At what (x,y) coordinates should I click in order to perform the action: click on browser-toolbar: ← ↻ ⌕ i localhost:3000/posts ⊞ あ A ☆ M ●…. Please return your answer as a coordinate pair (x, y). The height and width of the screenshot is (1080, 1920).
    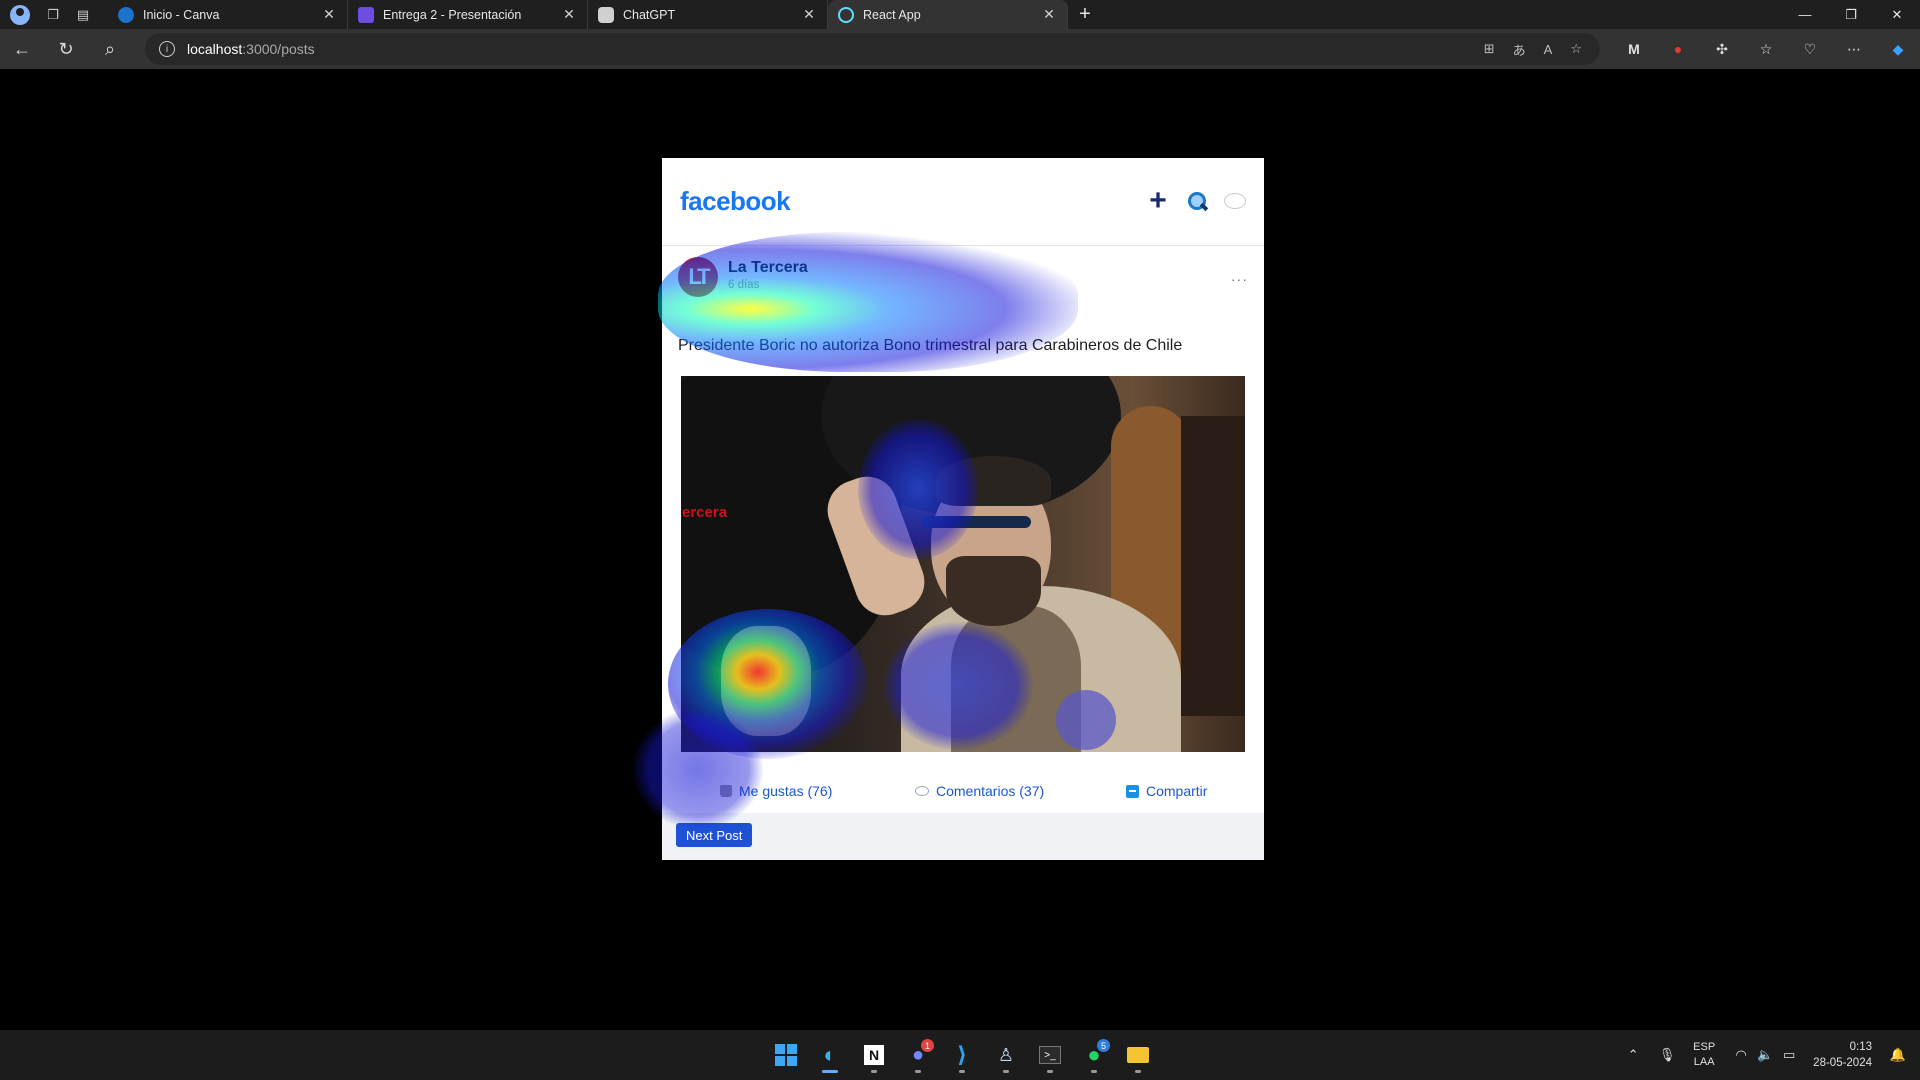
    Looking at the image, I should click on (960, 49).